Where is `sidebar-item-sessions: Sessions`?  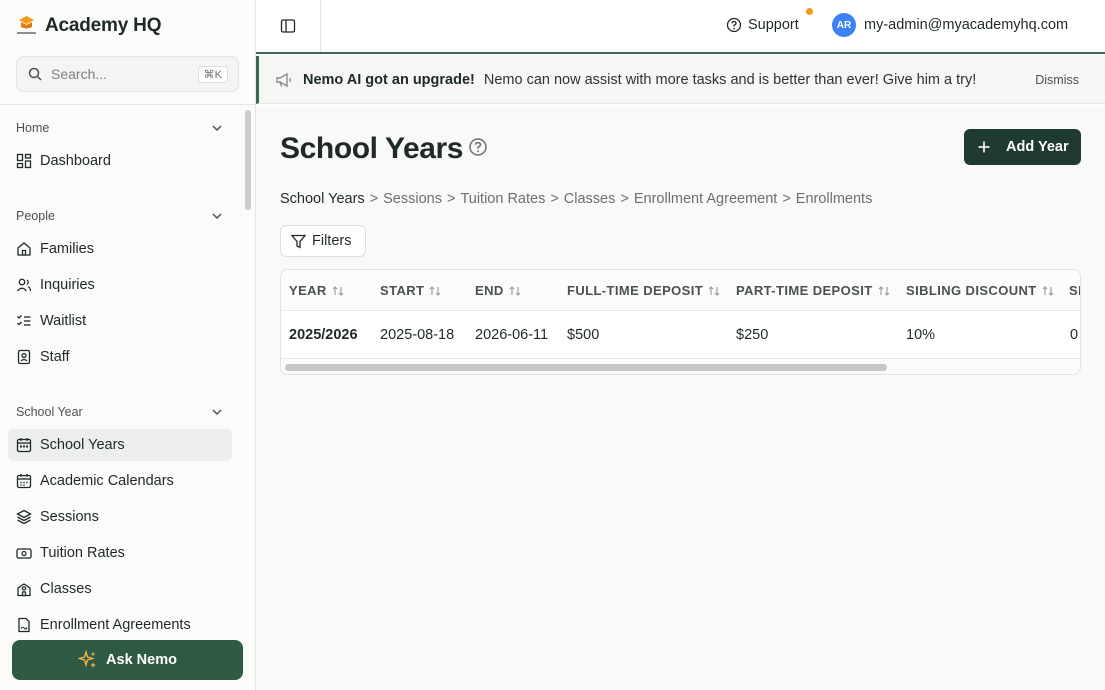
sidebar-item-sessions: Sessions is located at coordinates (120, 517).